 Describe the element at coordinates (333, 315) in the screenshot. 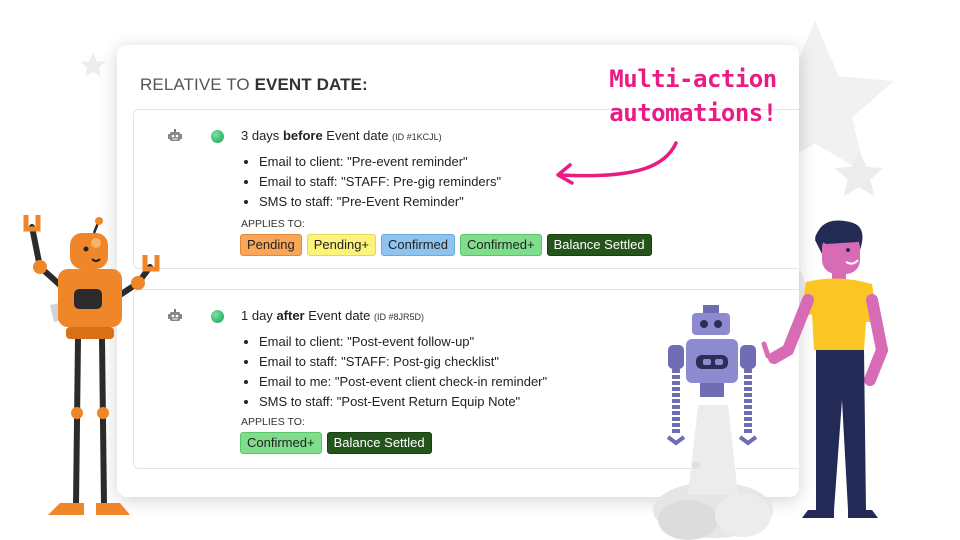

I see `rule-heading: 1 day after Event date (ID #8JR5D)` at that location.